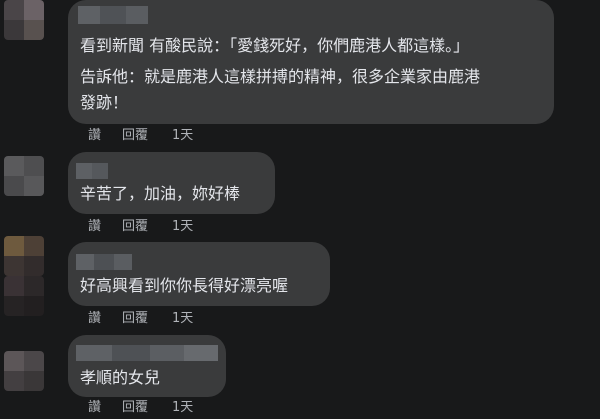  Describe the element at coordinates (147, 366) in the screenshot. I see `comment-bubble: 孝順的女兒` at that location.